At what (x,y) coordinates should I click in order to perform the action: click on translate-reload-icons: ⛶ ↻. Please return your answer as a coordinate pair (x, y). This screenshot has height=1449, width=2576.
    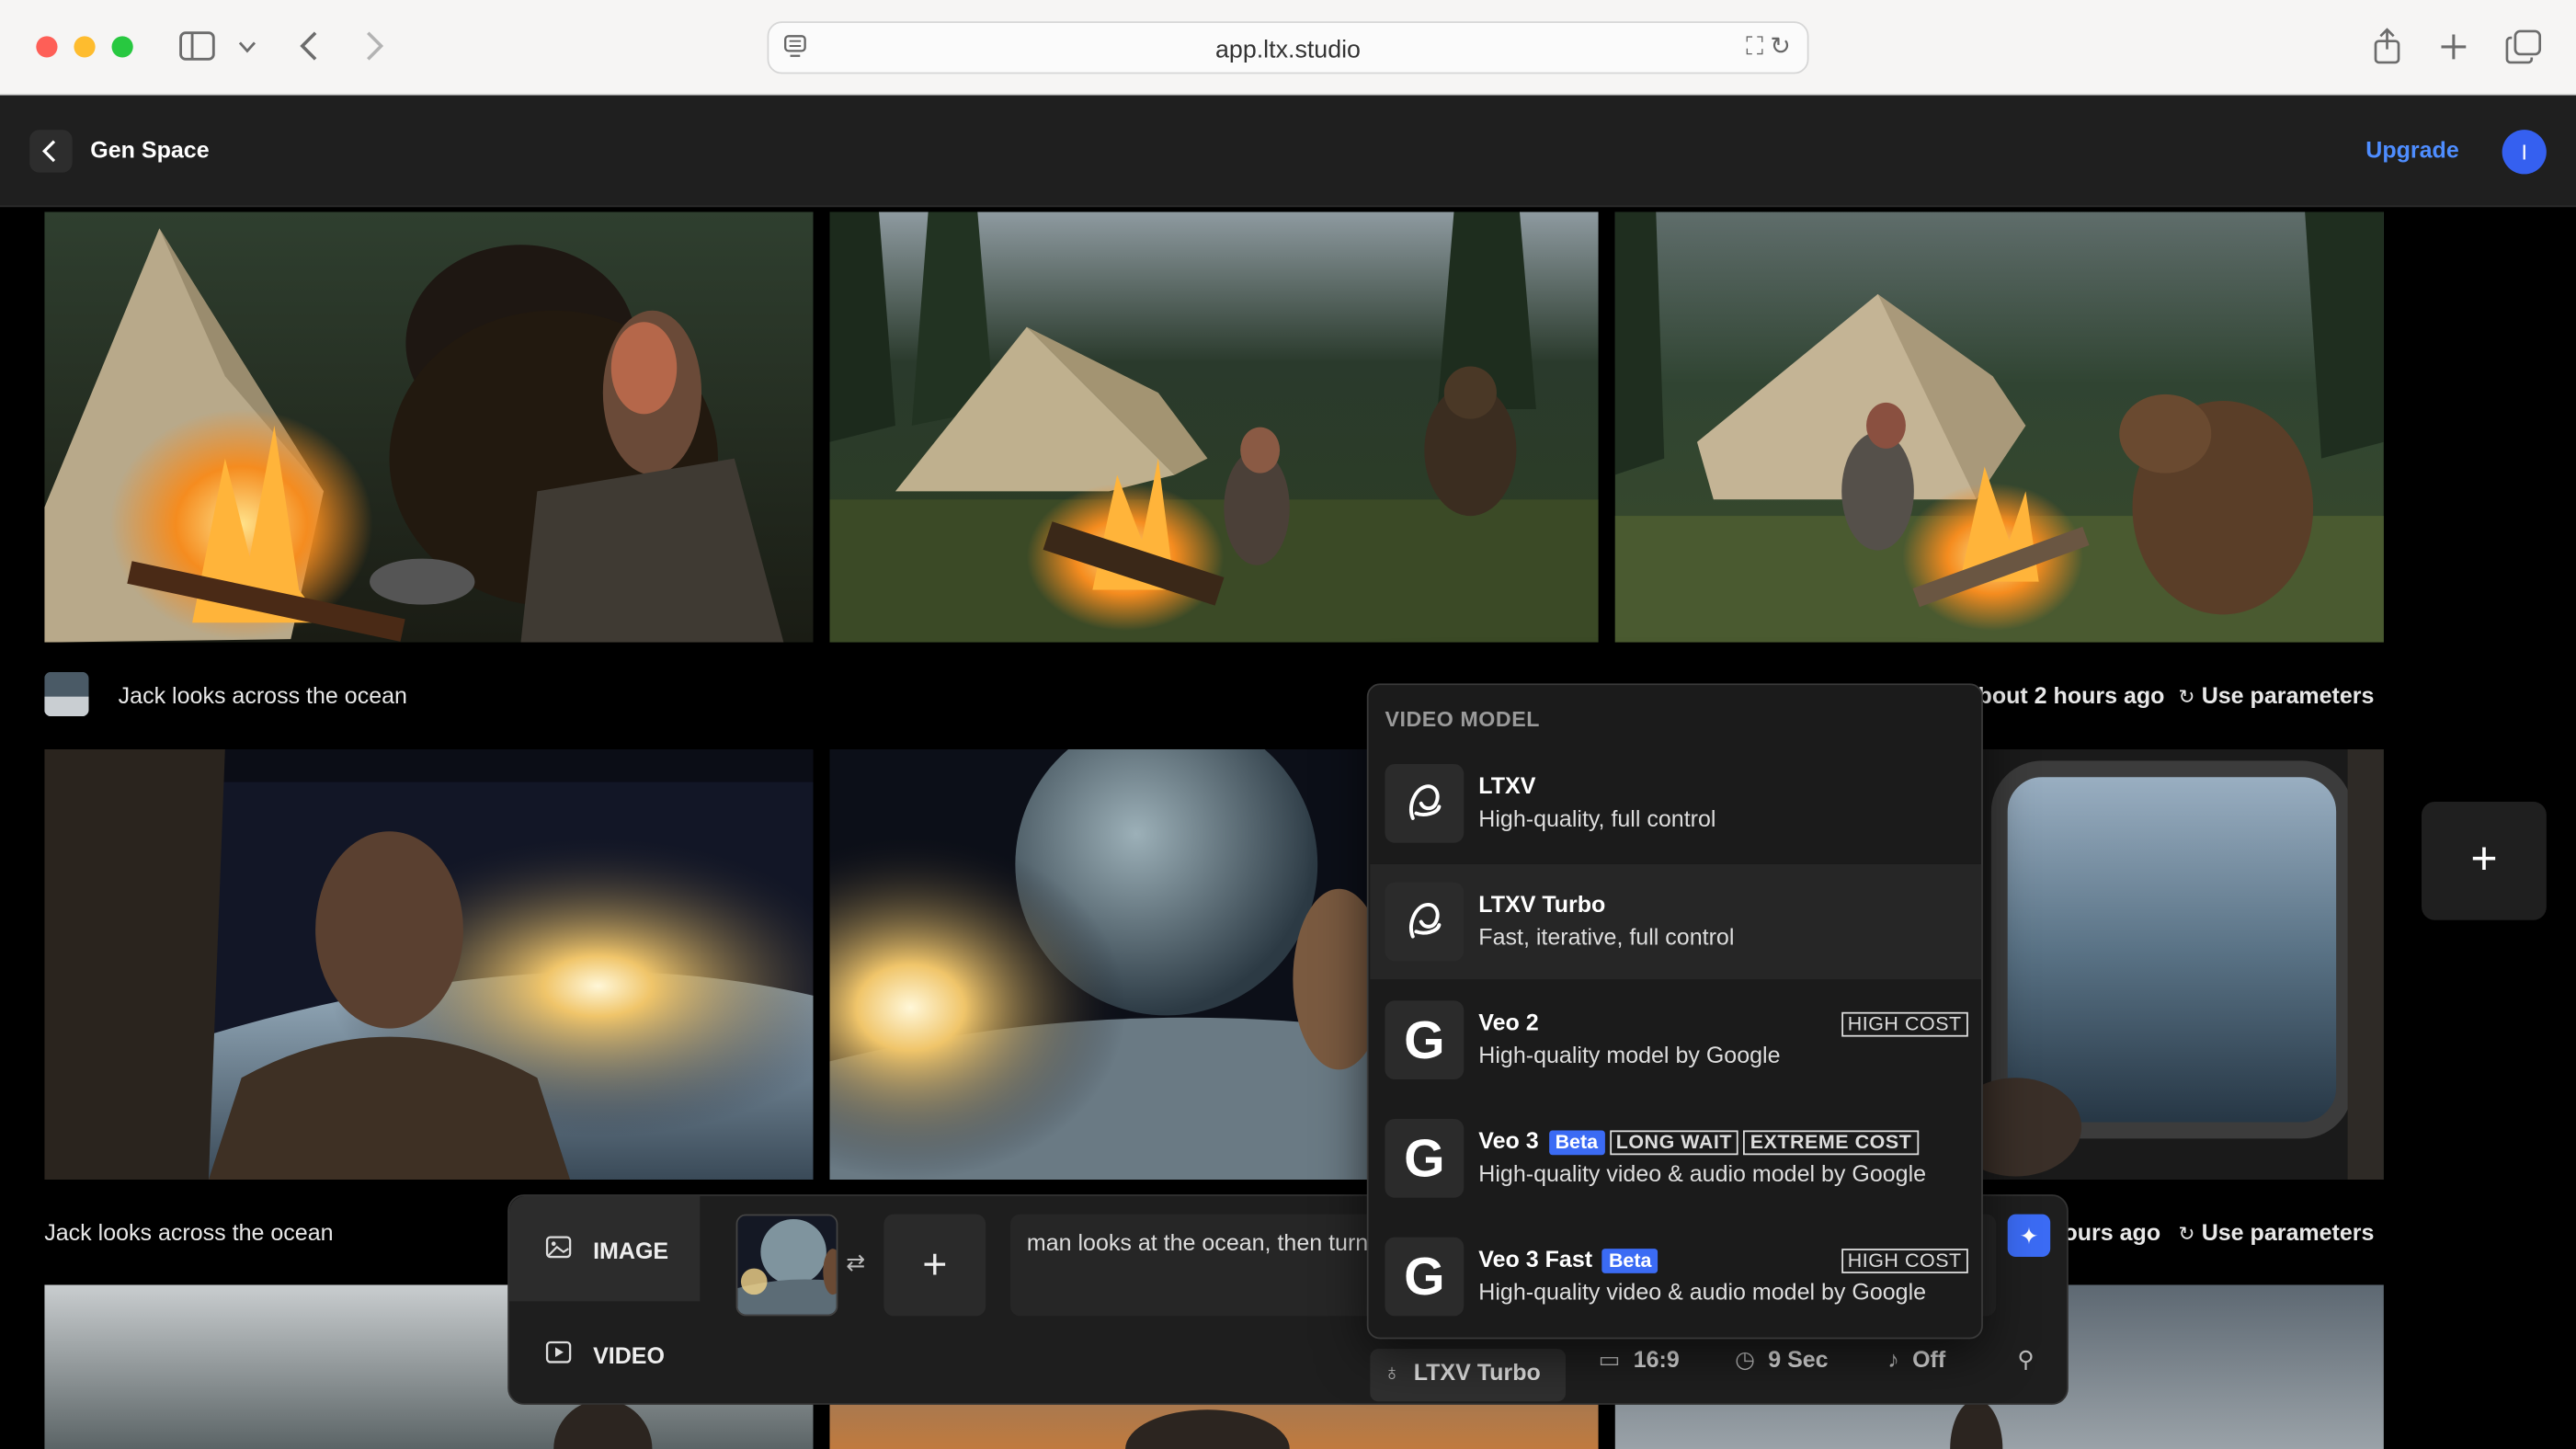
    Looking at the image, I should click on (1768, 46).